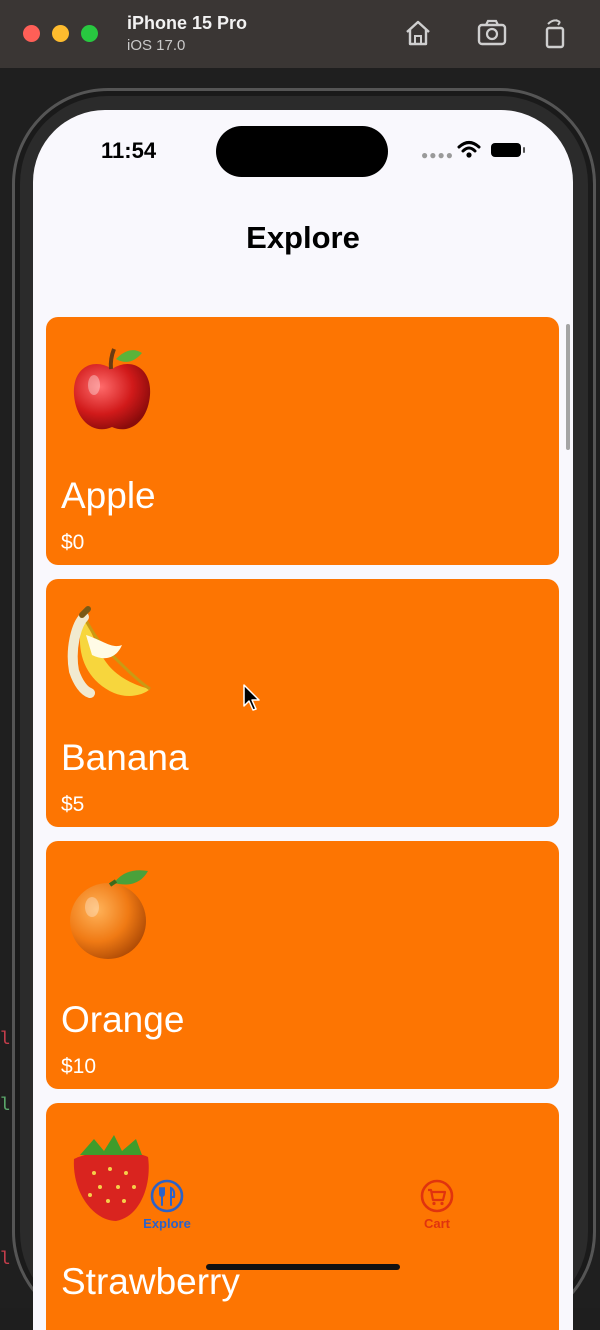 The image size is (600, 1330). What do you see at coordinates (469, 149) in the screenshot?
I see `wifi-icon` at bounding box center [469, 149].